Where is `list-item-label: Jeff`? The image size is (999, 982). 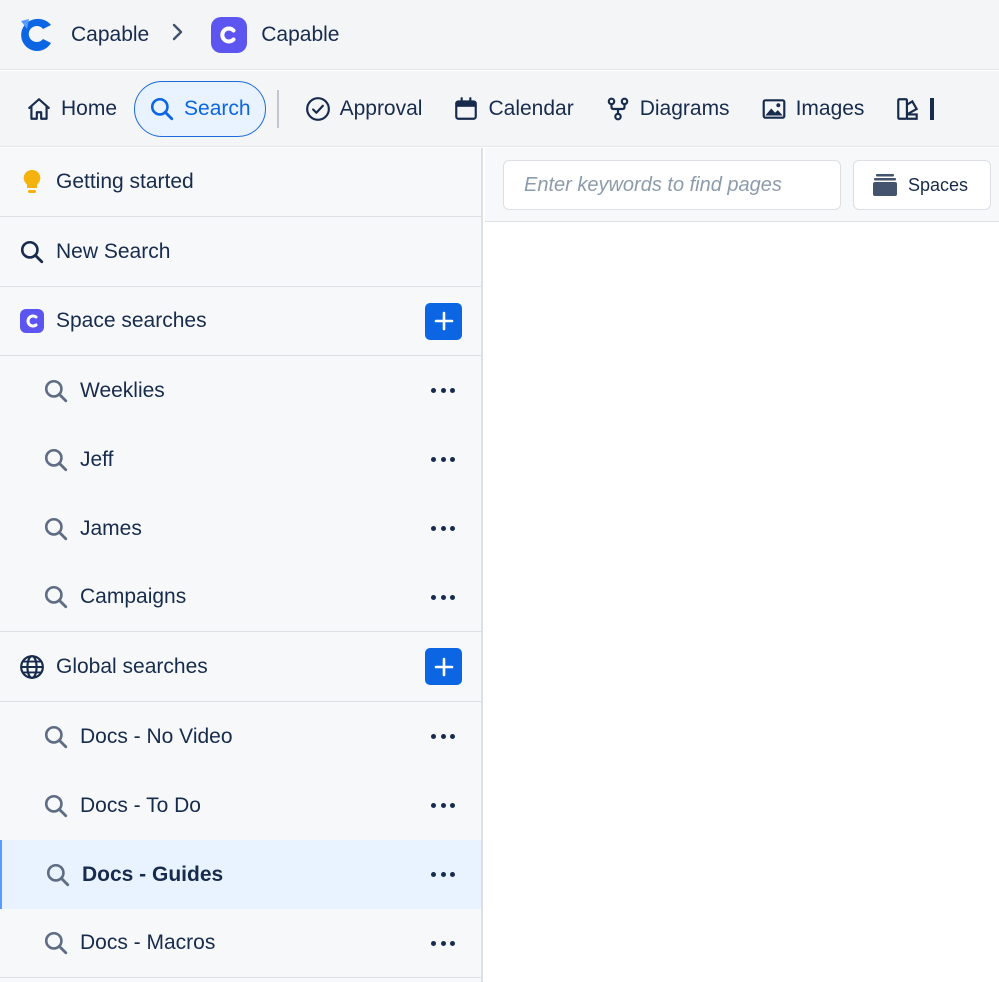 list-item-label: Jeff is located at coordinates (97, 459).